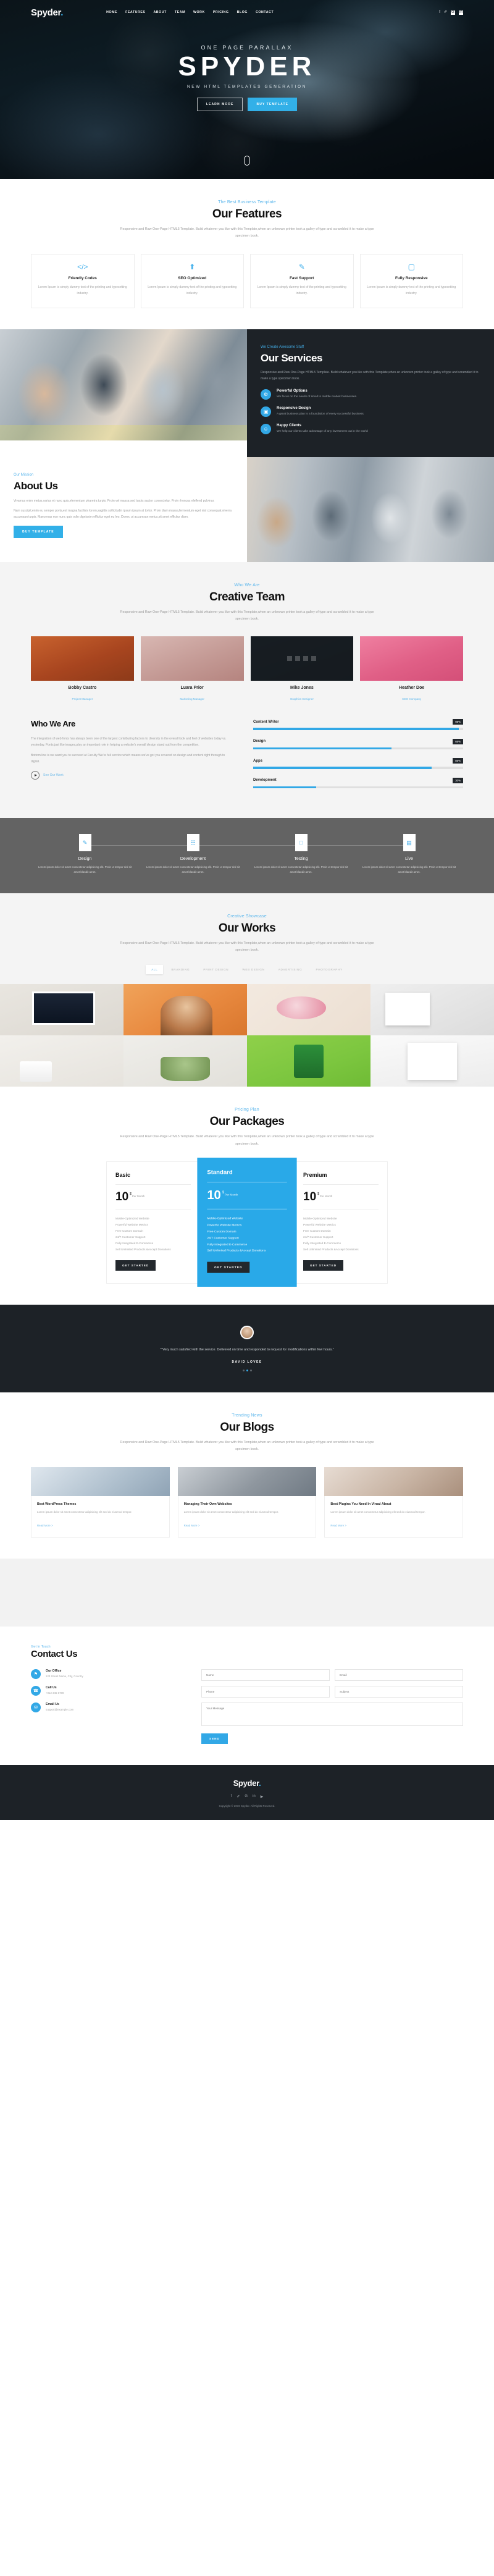 This screenshot has width=494, height=2576. Describe the element at coordinates (332, 1714) in the screenshot. I see `message-field` at that location.